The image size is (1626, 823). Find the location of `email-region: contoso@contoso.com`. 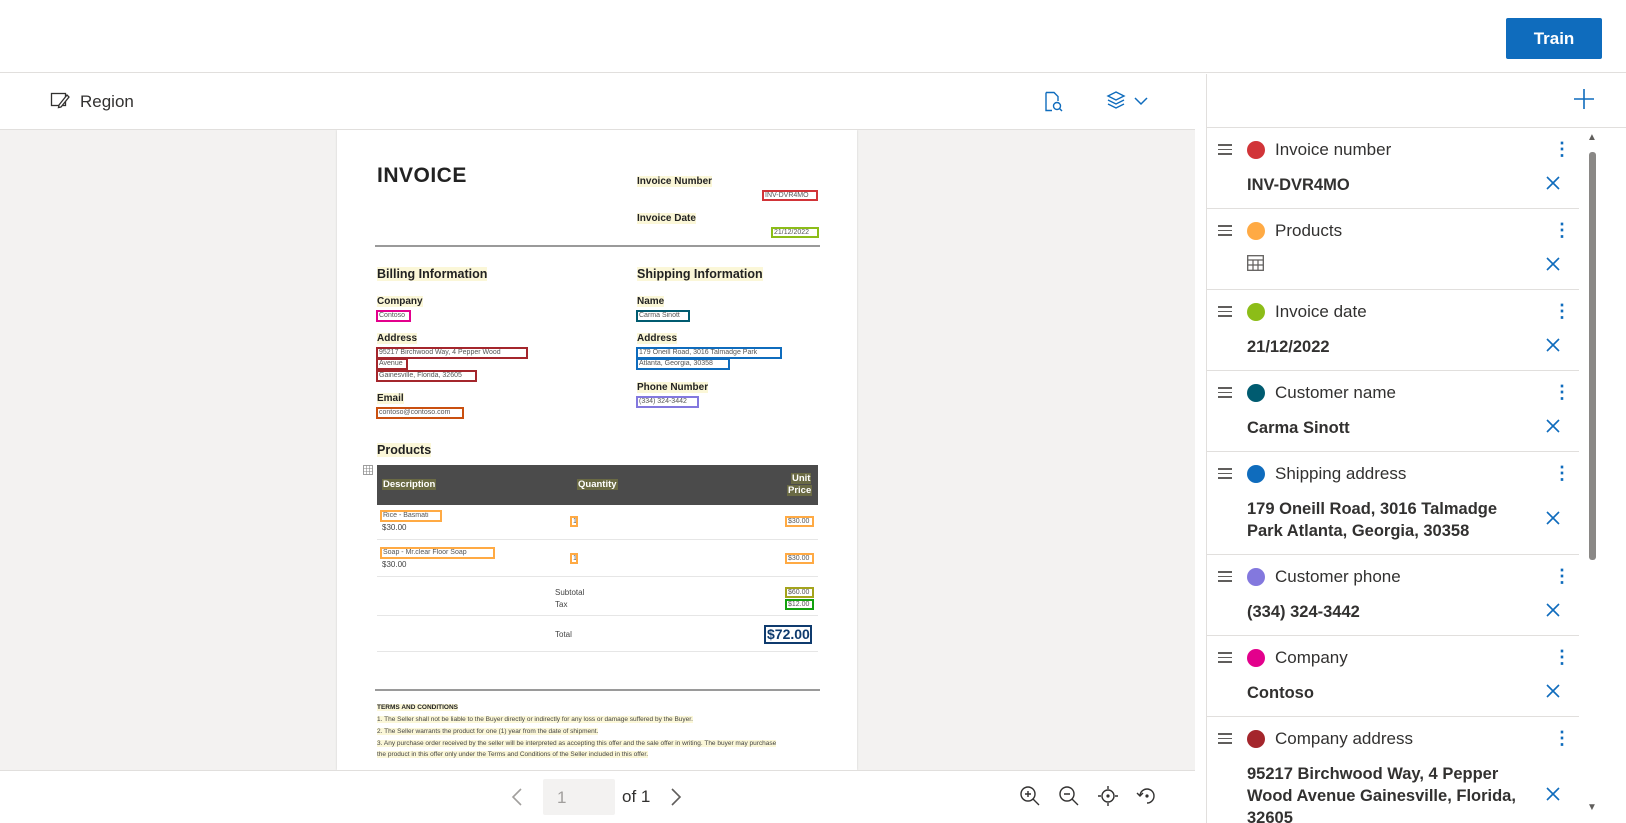

email-region: contoso@contoso.com is located at coordinates (420, 413).